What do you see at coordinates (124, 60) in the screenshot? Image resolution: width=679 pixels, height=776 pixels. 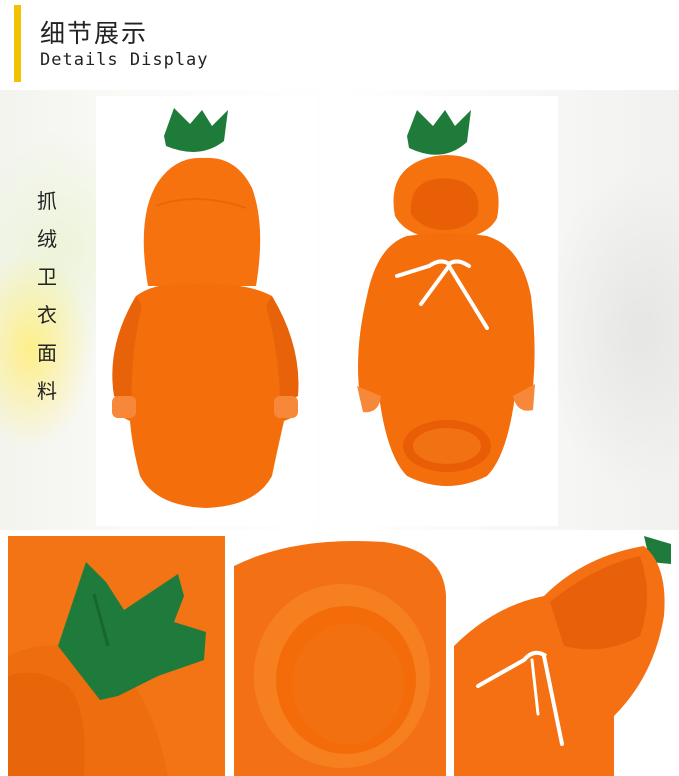 I see `section-title-english: Details Display` at bounding box center [124, 60].